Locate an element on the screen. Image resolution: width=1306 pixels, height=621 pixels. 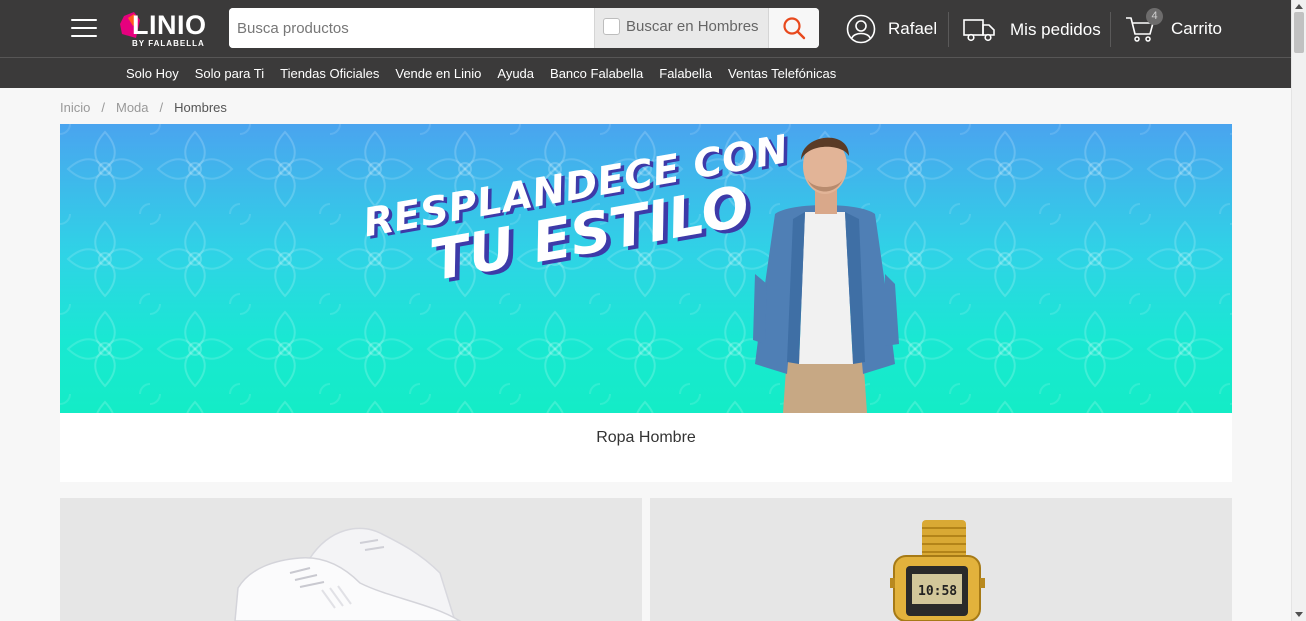
cart-count-badge: 4 is located at coordinates (1154, 16).